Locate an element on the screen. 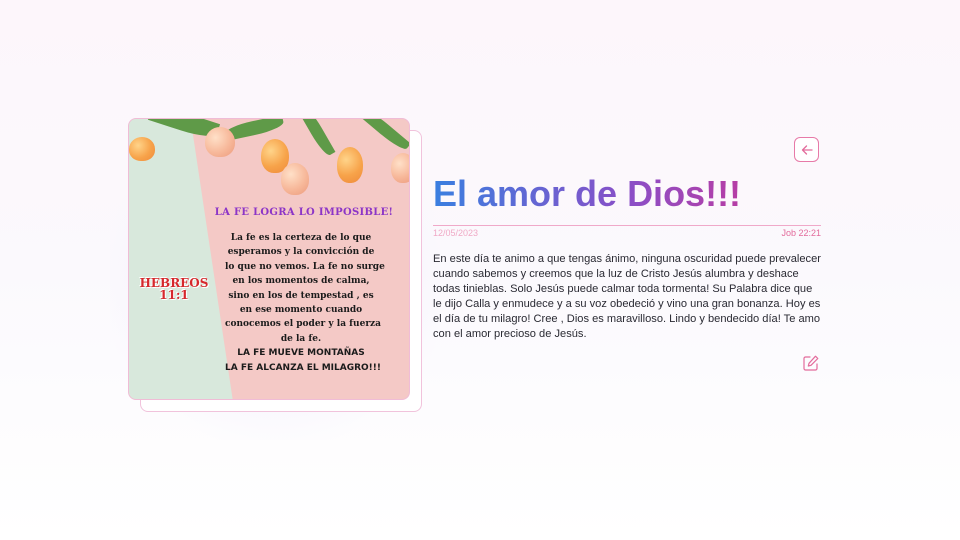  post-date: 12/05/2023 is located at coordinates (456, 233).